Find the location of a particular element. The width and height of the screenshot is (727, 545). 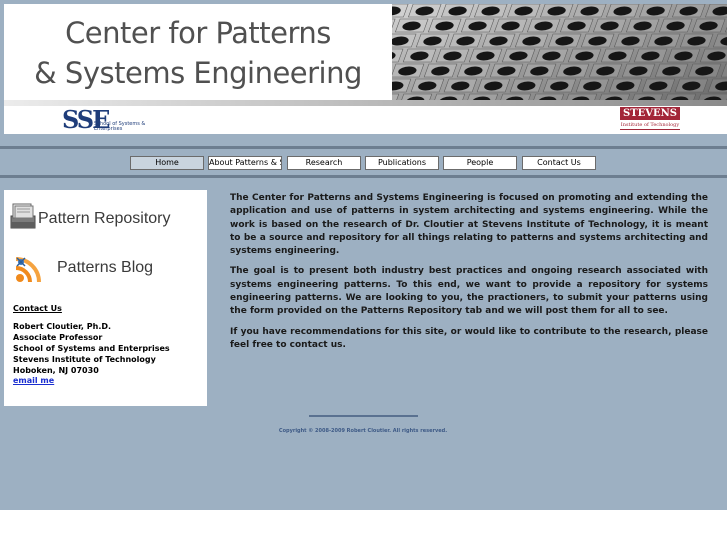

patterns-blog-label: Patterns Blog is located at coordinates (105, 267).